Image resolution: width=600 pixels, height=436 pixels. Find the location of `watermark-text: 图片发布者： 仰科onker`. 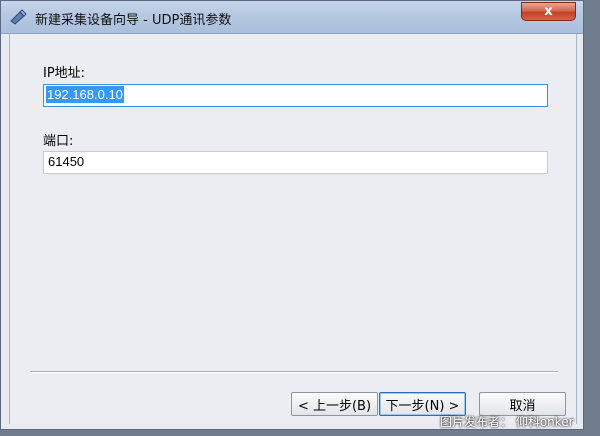

watermark-text: 图片发布者： 仰科onker is located at coordinates (507, 422).